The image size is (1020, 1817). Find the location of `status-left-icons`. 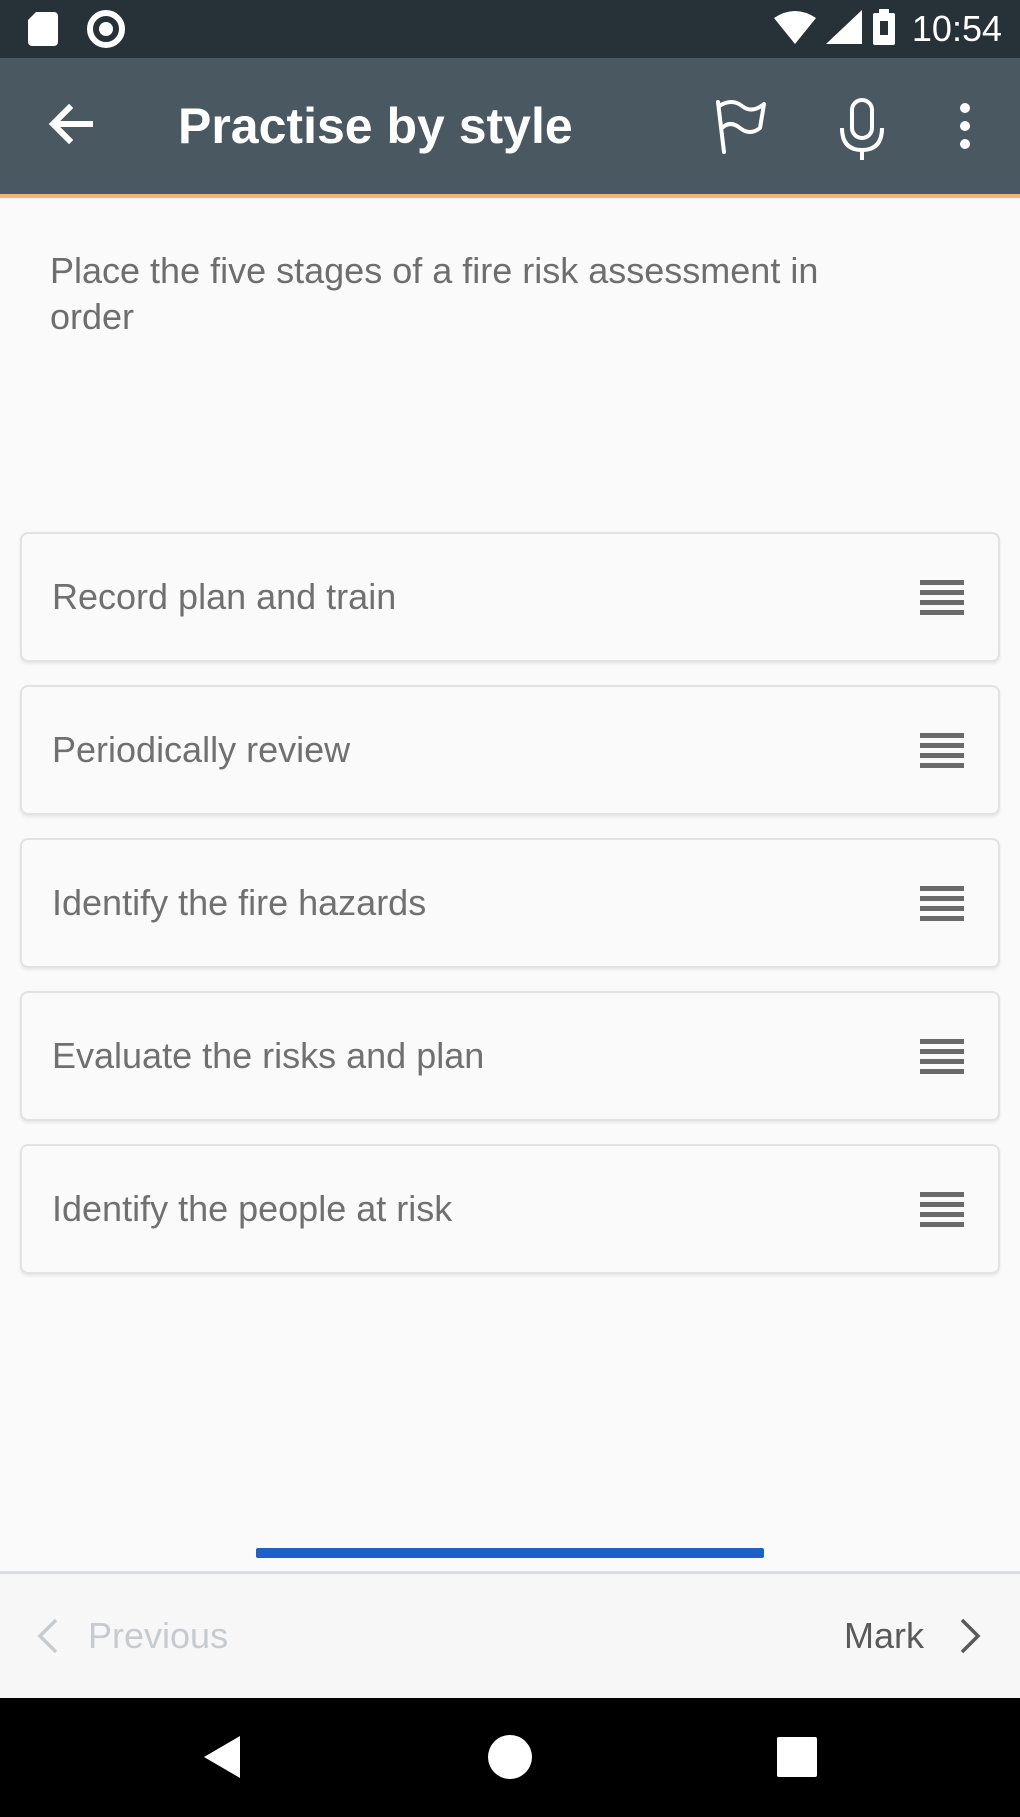

status-left-icons is located at coordinates (77, 29).